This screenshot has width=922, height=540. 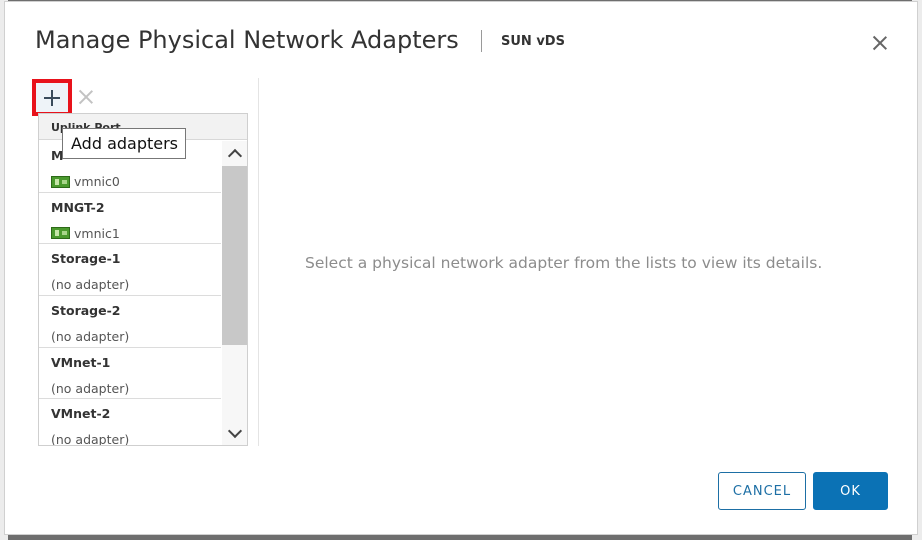 What do you see at coordinates (234, 433) in the screenshot?
I see `chevron-down-icon` at bounding box center [234, 433].